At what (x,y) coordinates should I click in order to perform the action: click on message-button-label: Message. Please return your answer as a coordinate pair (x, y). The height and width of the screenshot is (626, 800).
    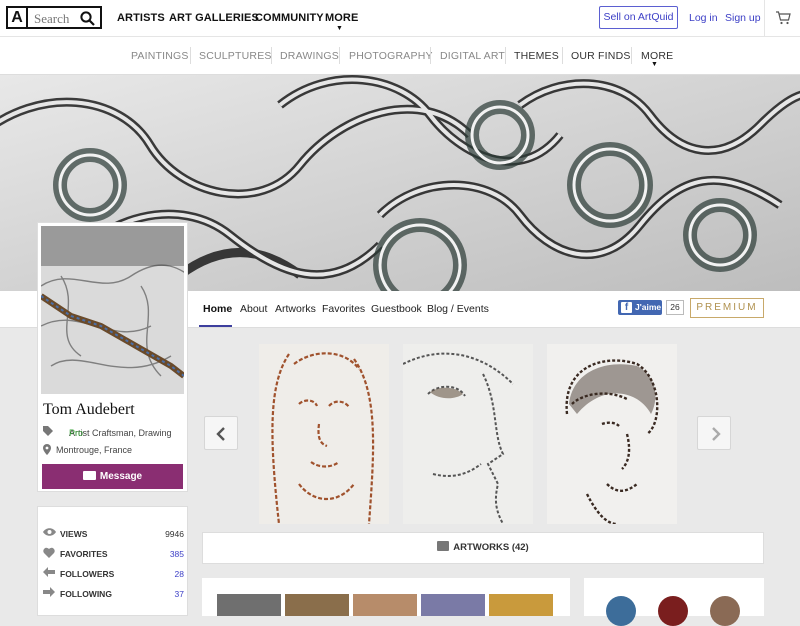
    Looking at the image, I should click on (121, 476).